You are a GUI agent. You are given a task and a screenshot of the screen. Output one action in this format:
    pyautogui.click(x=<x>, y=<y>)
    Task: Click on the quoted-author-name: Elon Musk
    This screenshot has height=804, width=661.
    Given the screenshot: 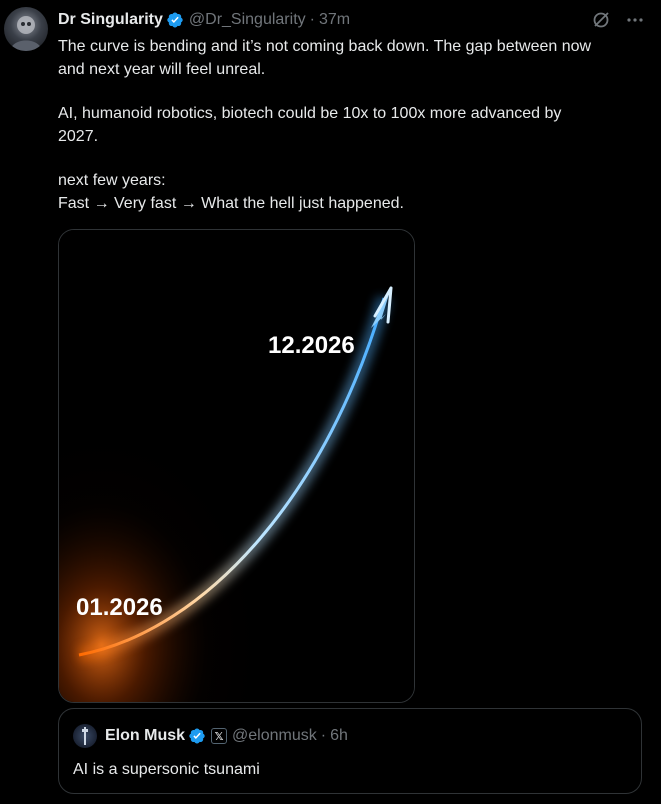 What is the action you would take?
    pyautogui.click(x=145, y=735)
    